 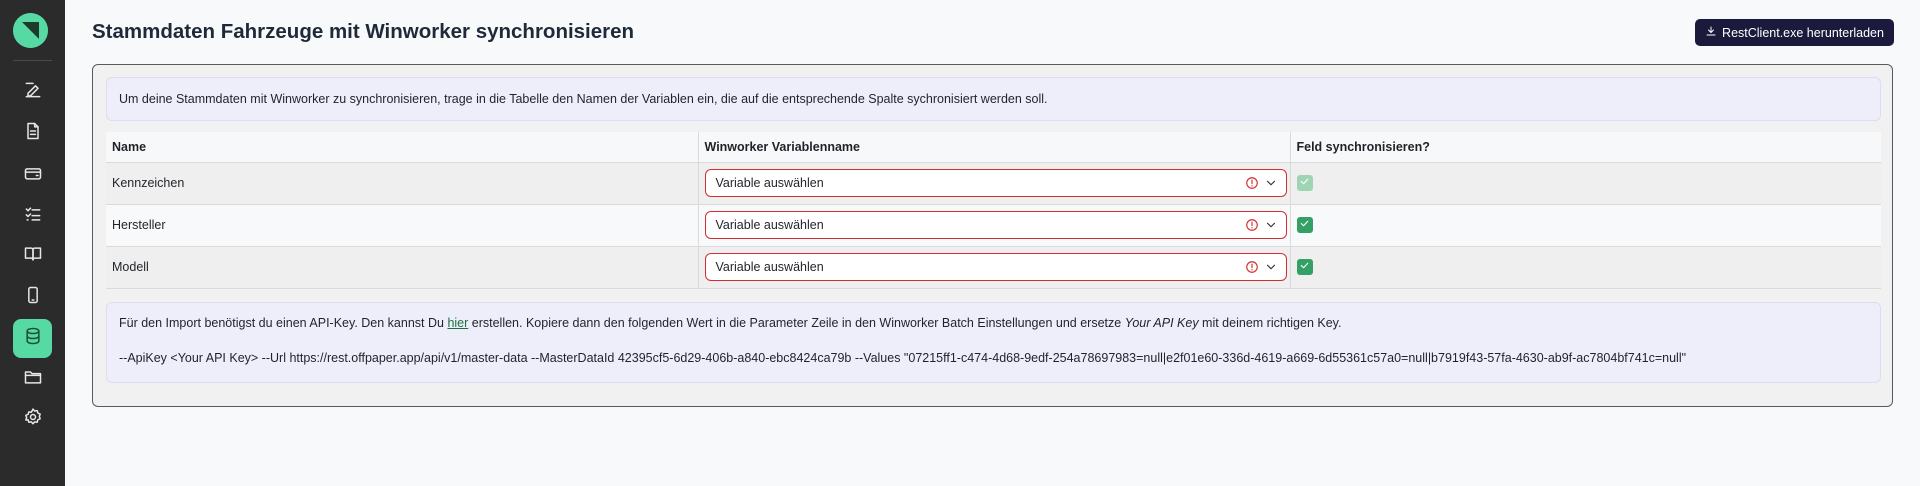 I want to click on field-name: Modell, so click(x=402, y=267).